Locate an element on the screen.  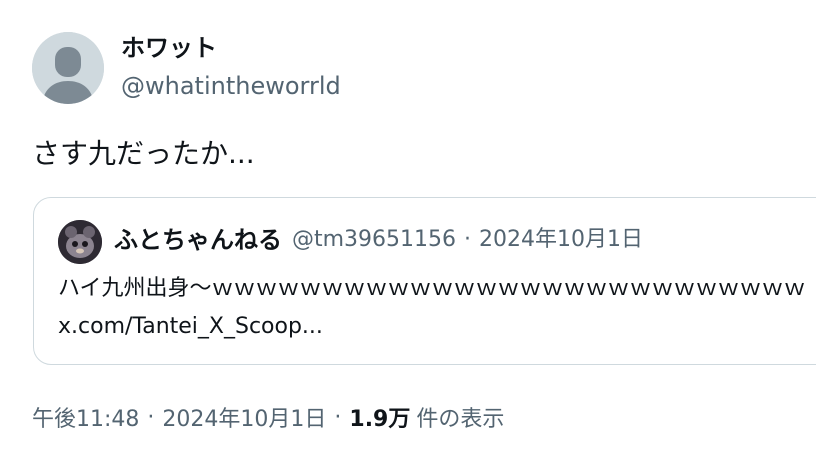
tweet-date: 2024年10月1日 is located at coordinates (244, 417).